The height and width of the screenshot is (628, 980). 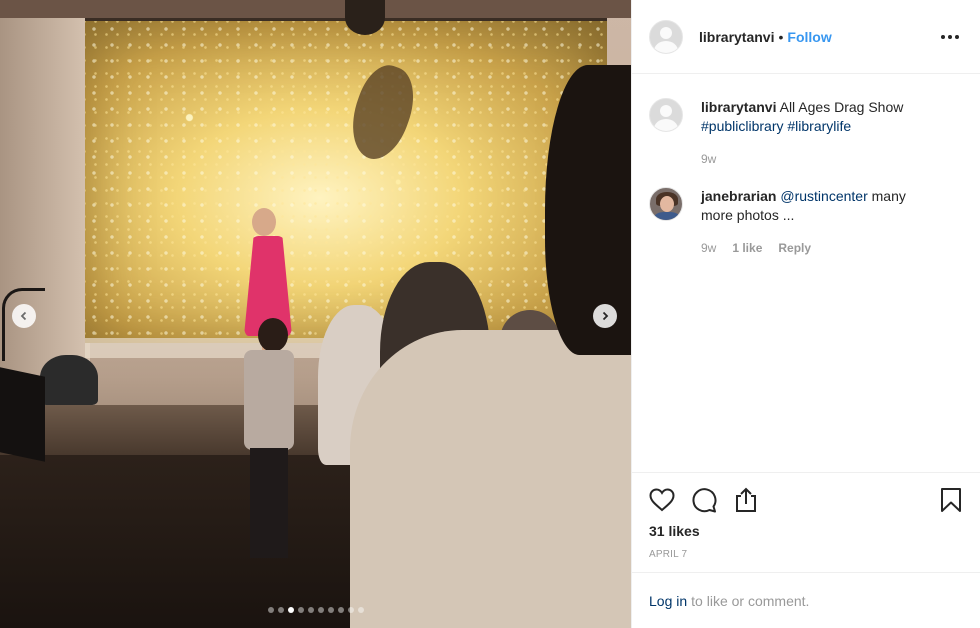 I want to click on foreground-person, so click(x=490, y=479).